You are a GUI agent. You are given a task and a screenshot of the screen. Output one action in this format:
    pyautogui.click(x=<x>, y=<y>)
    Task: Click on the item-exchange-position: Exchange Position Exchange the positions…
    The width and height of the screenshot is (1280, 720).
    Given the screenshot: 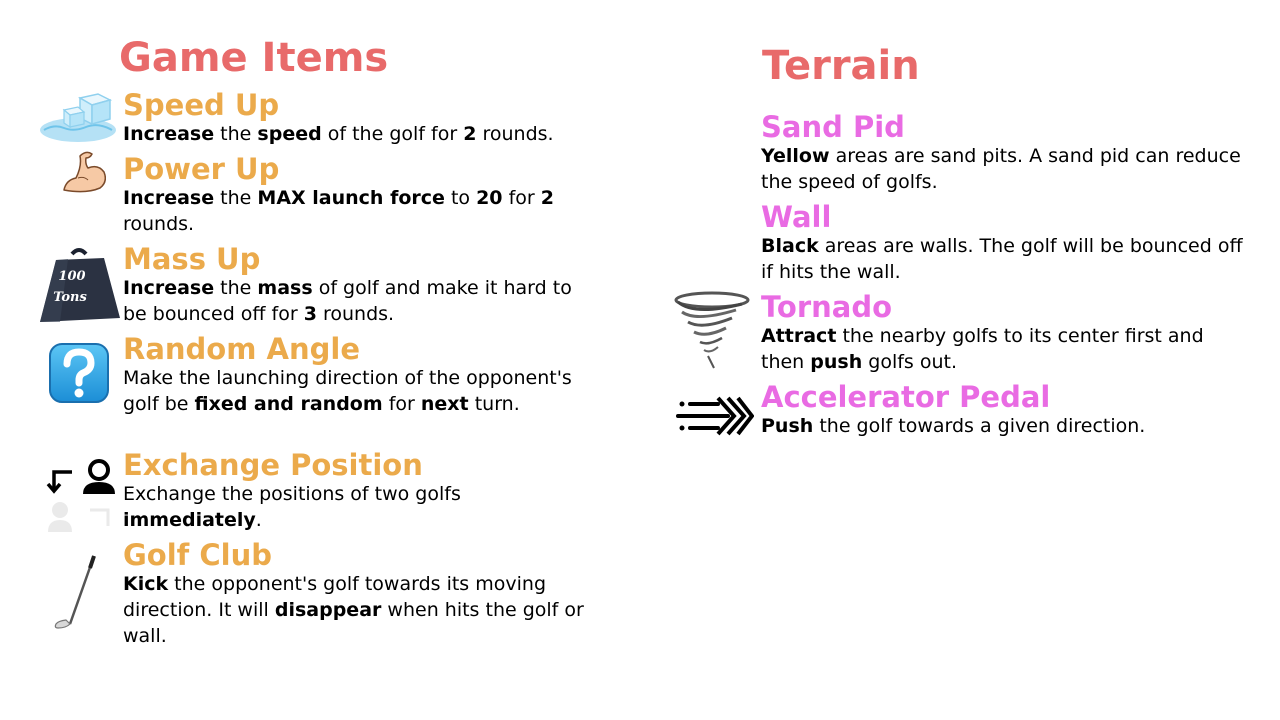 What is the action you would take?
    pyautogui.click(x=358, y=491)
    